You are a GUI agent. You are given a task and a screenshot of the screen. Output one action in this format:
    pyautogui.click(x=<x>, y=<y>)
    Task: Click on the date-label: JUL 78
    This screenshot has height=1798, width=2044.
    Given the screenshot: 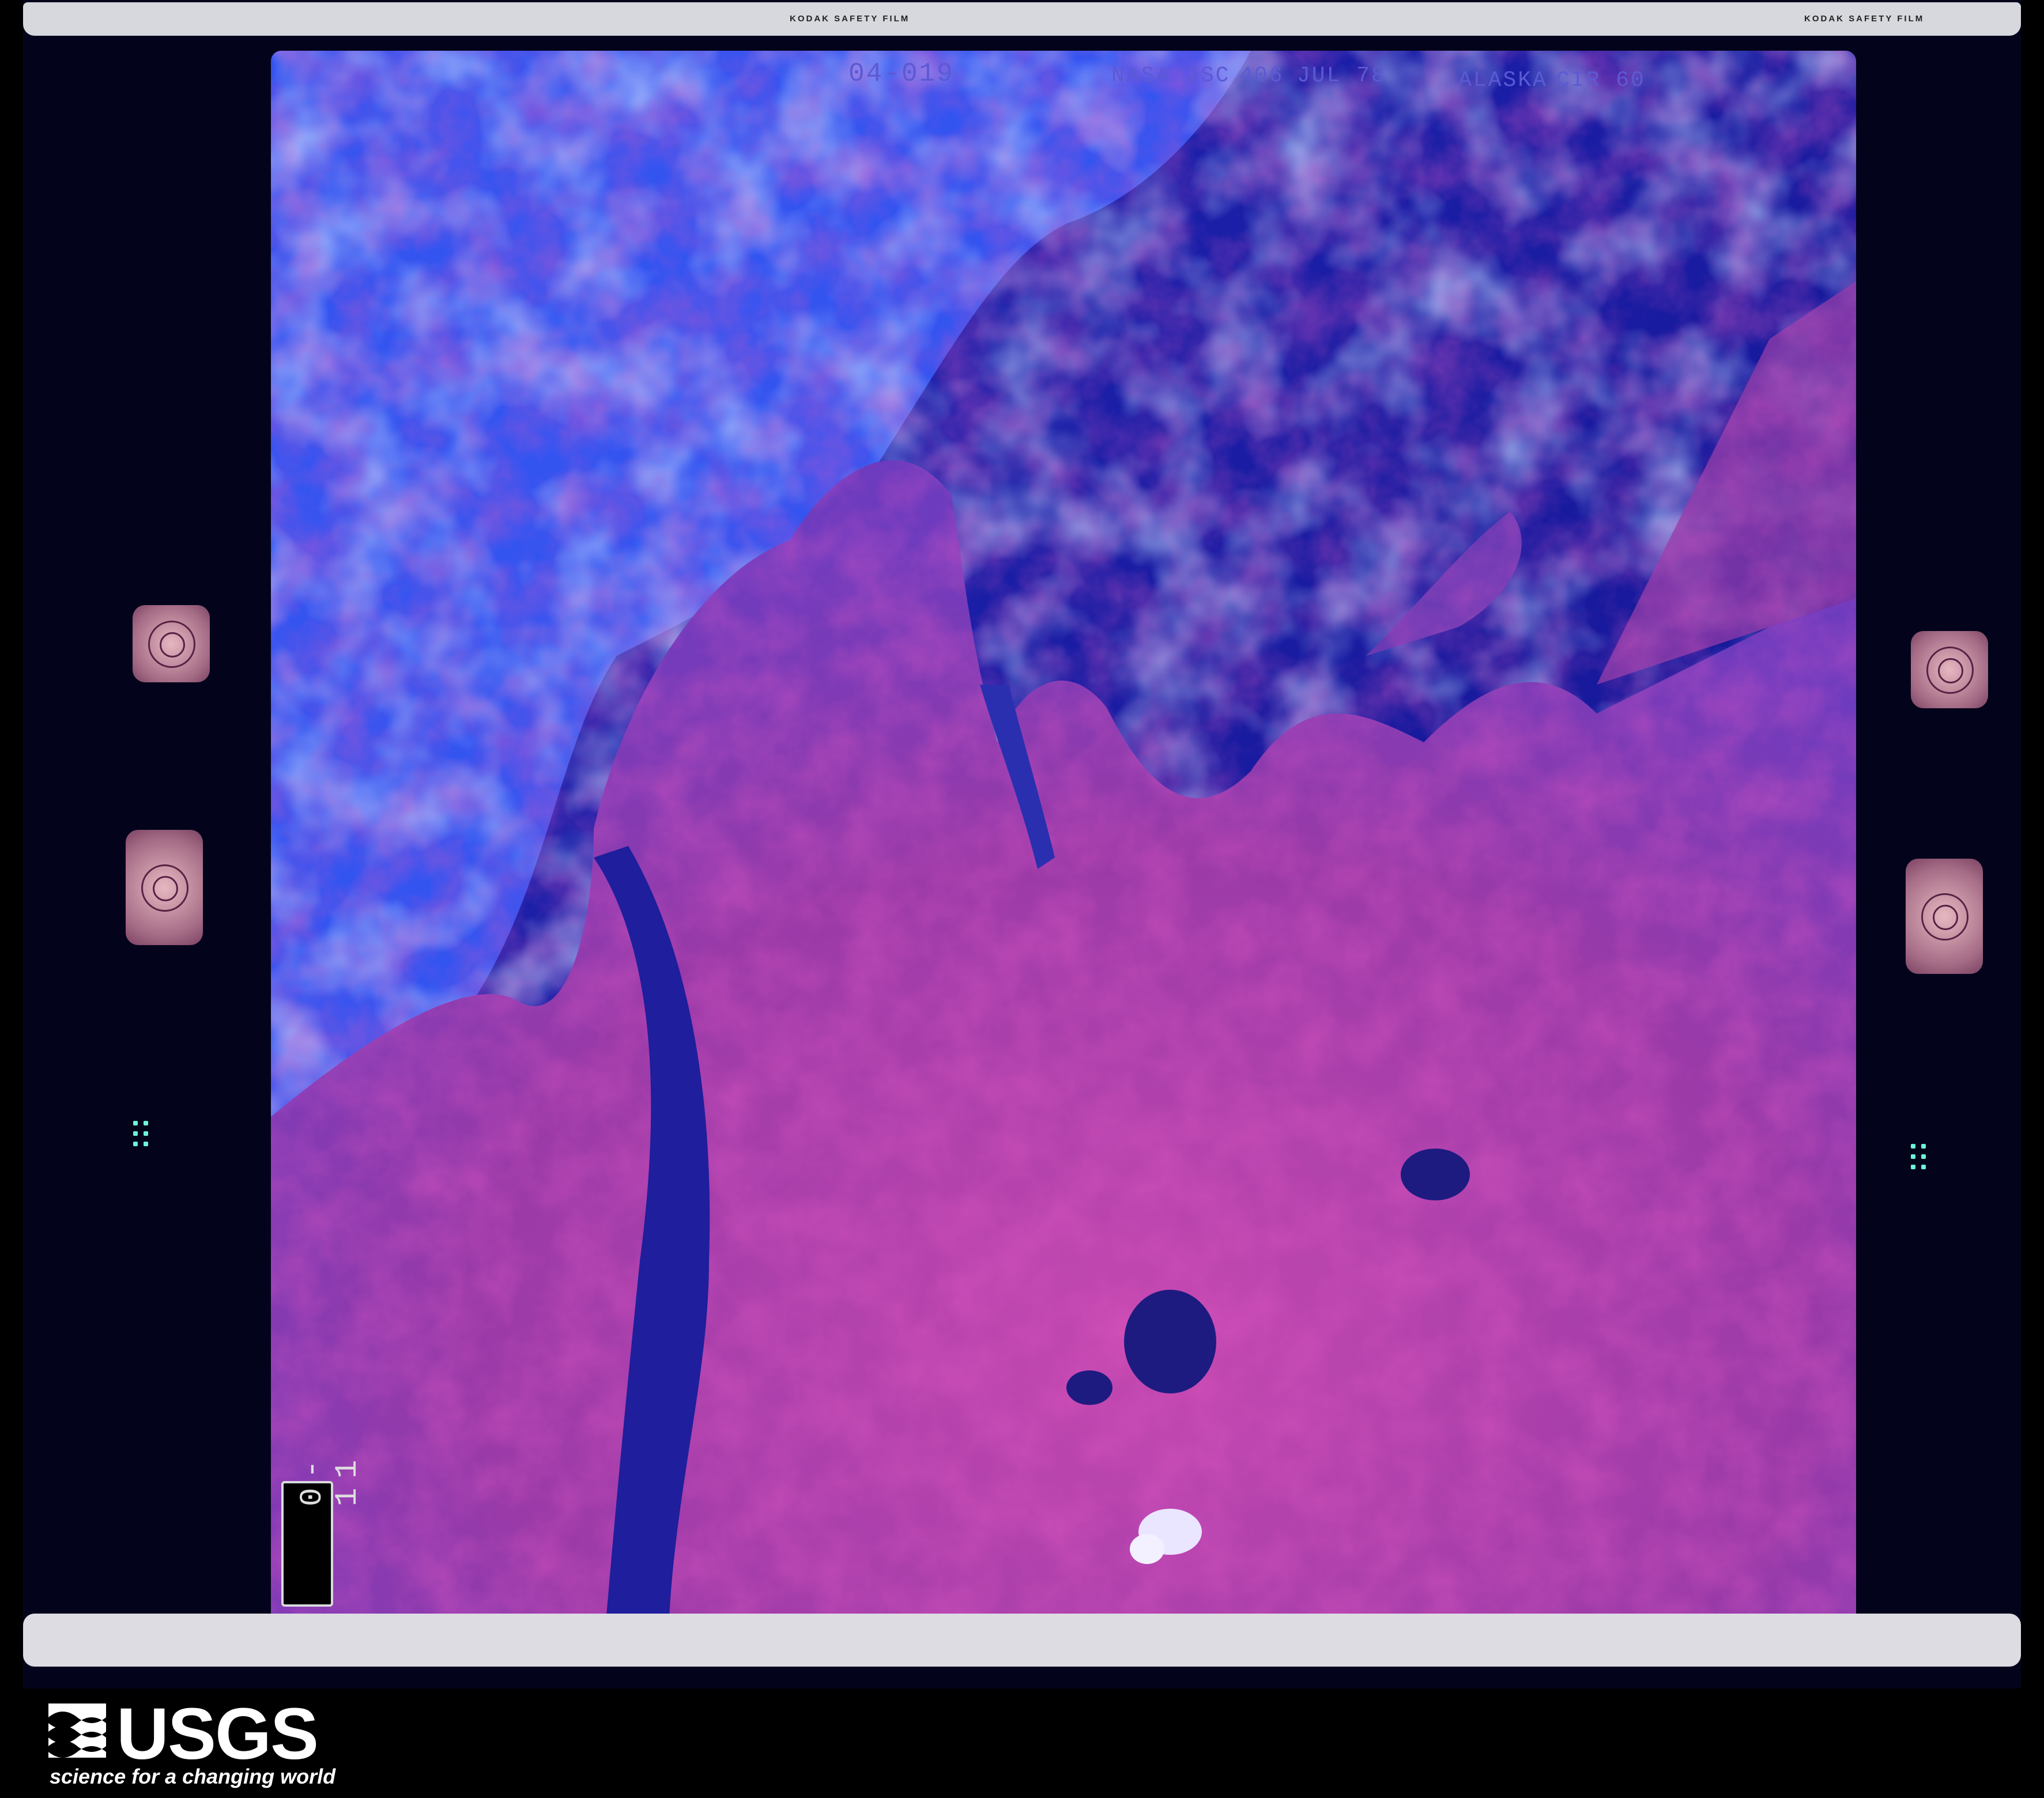 What is the action you would take?
    pyautogui.click(x=1341, y=75)
    